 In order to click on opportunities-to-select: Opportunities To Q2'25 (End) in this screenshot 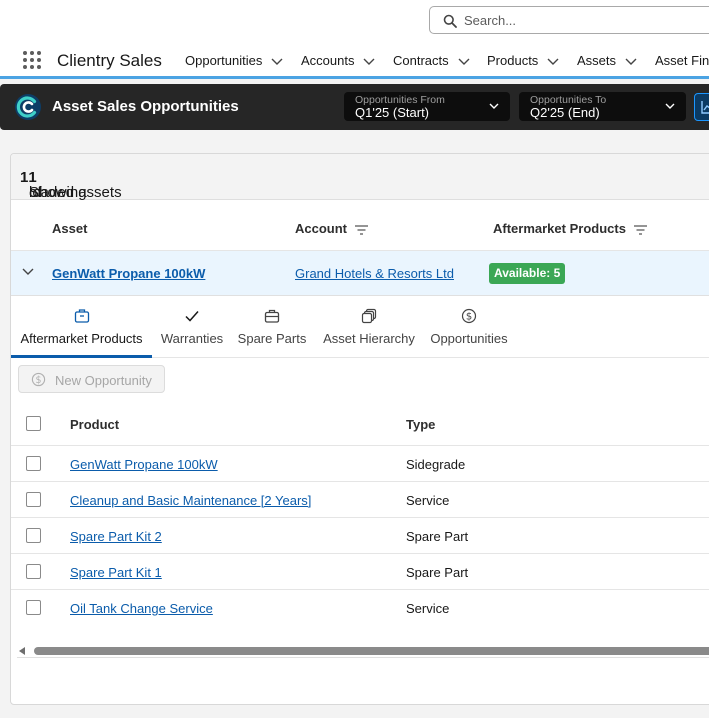, I will do `click(602, 106)`.